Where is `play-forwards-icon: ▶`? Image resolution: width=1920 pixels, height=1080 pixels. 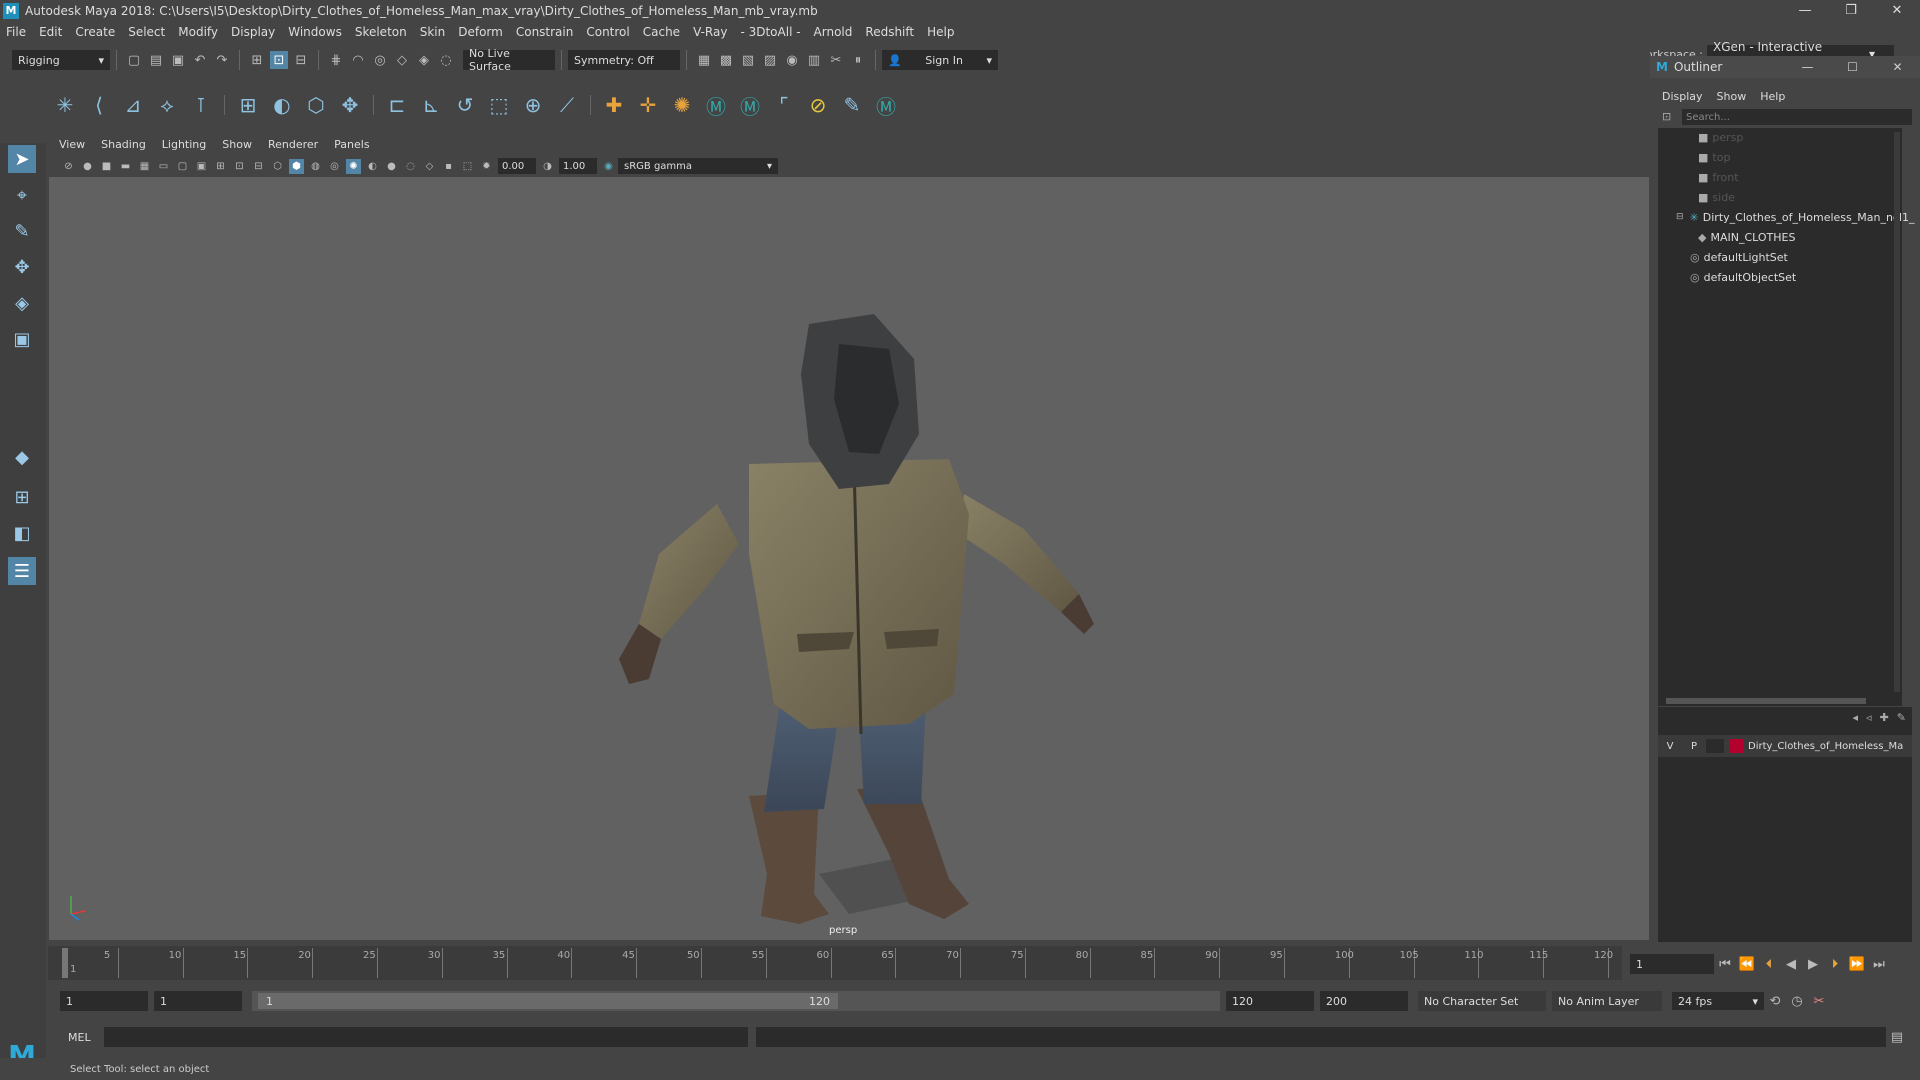 play-forwards-icon: ▶ is located at coordinates (1813, 964).